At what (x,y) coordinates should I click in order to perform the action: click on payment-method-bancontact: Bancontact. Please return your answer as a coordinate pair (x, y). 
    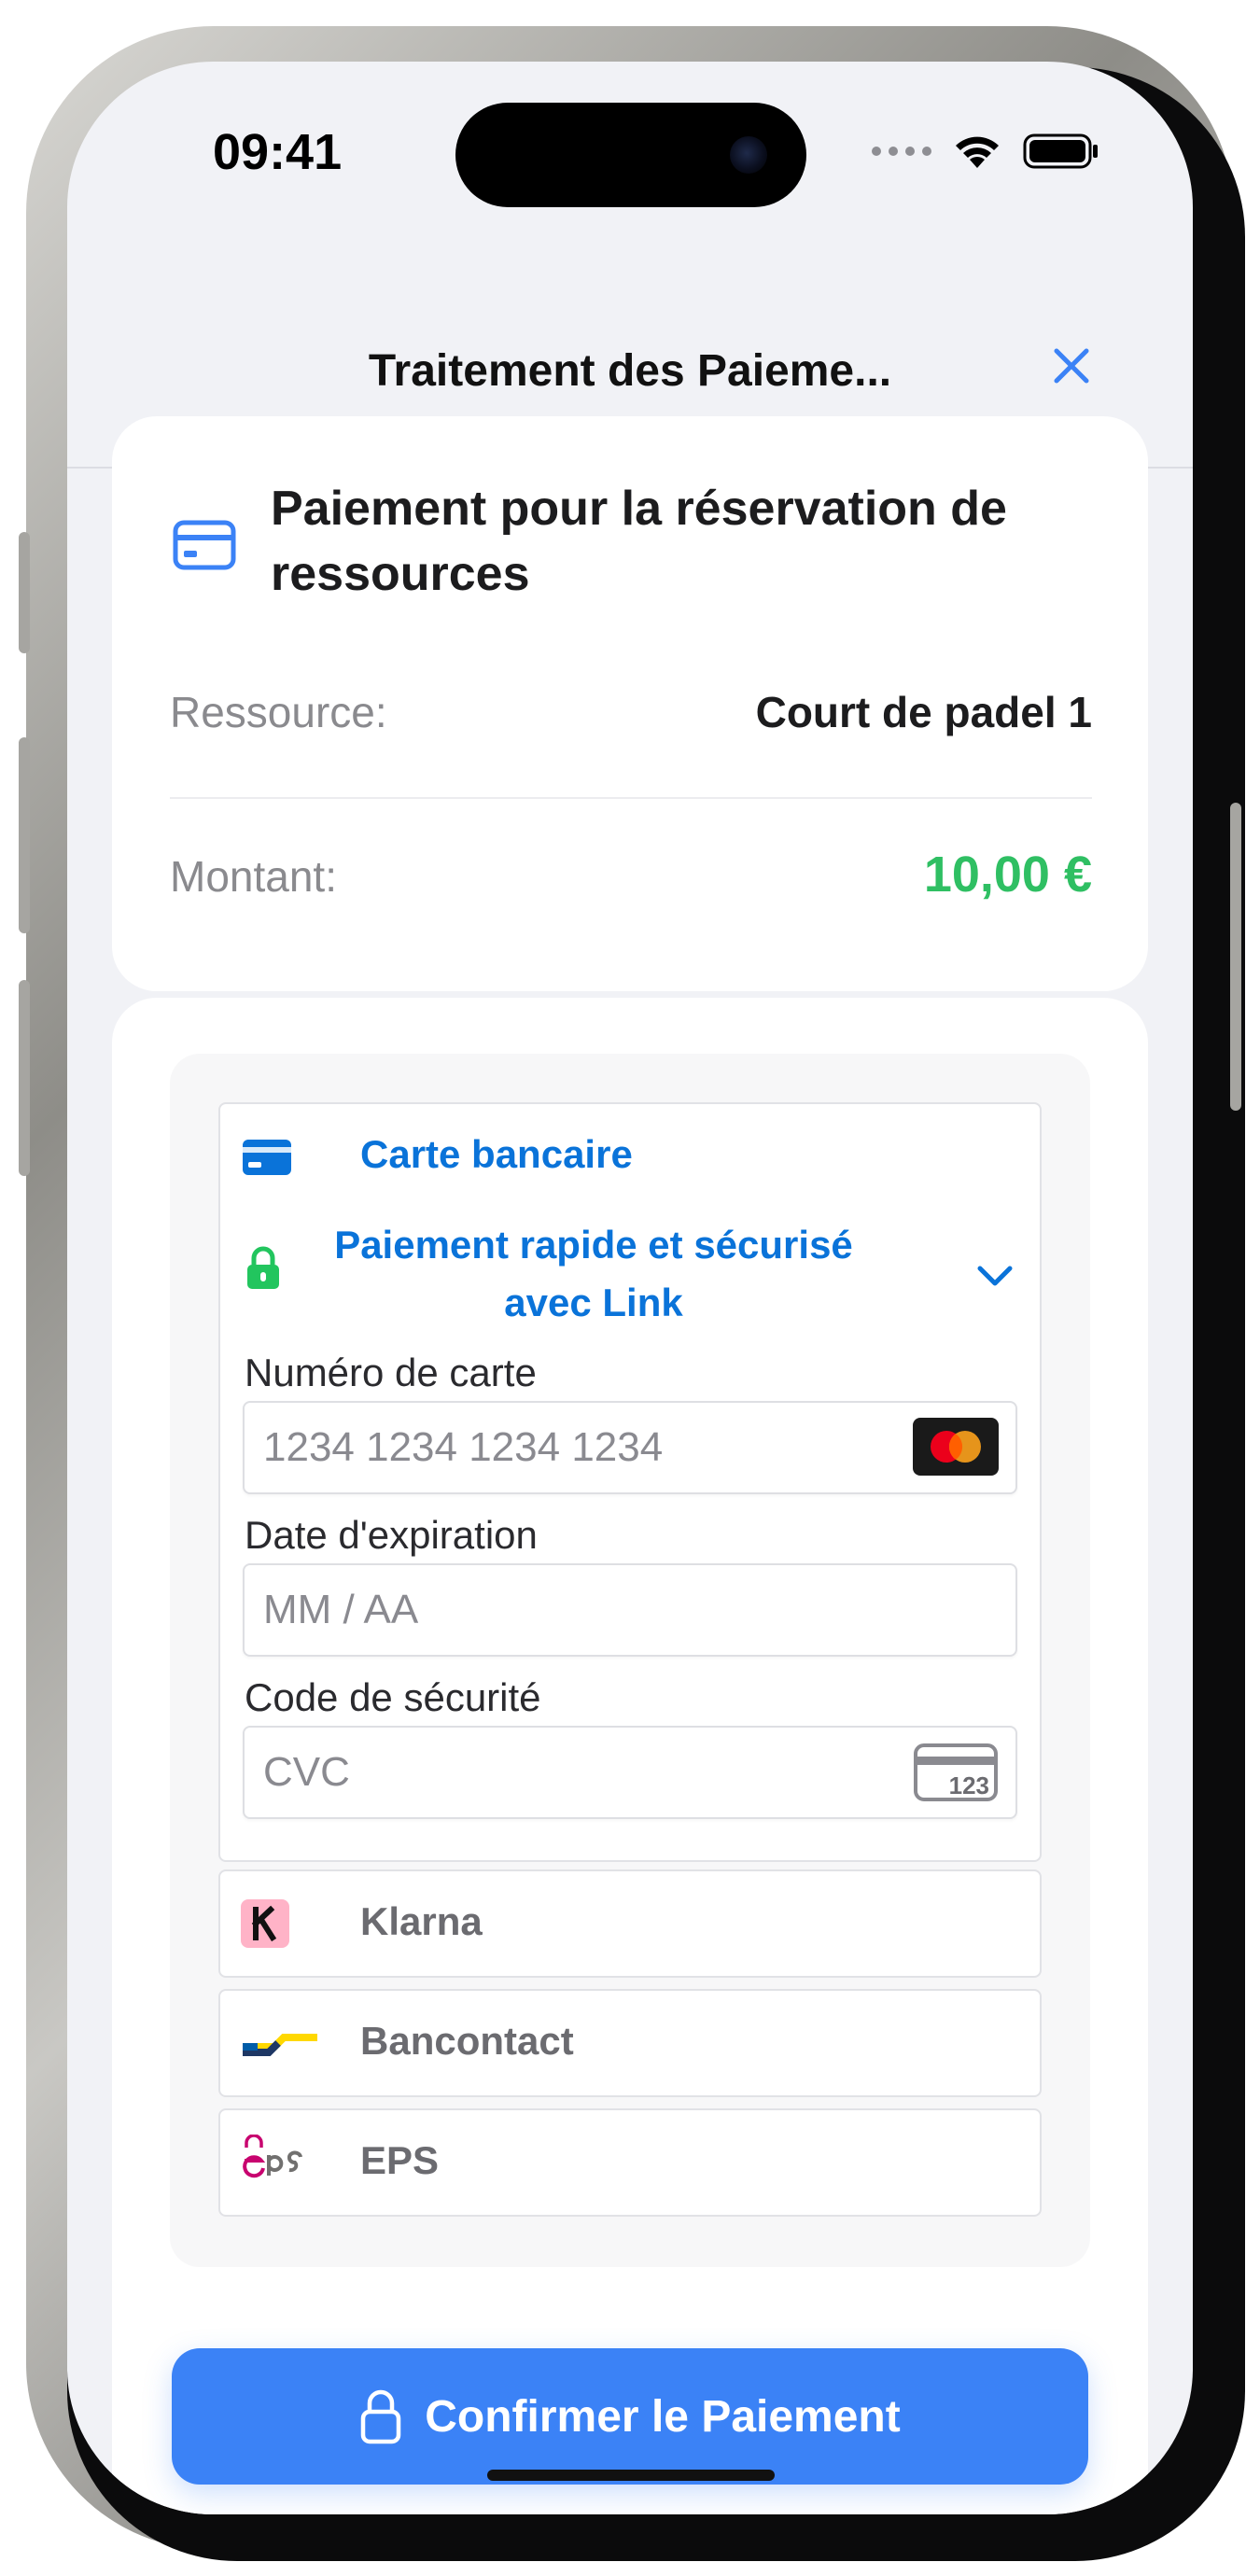
    Looking at the image, I should click on (630, 2043).